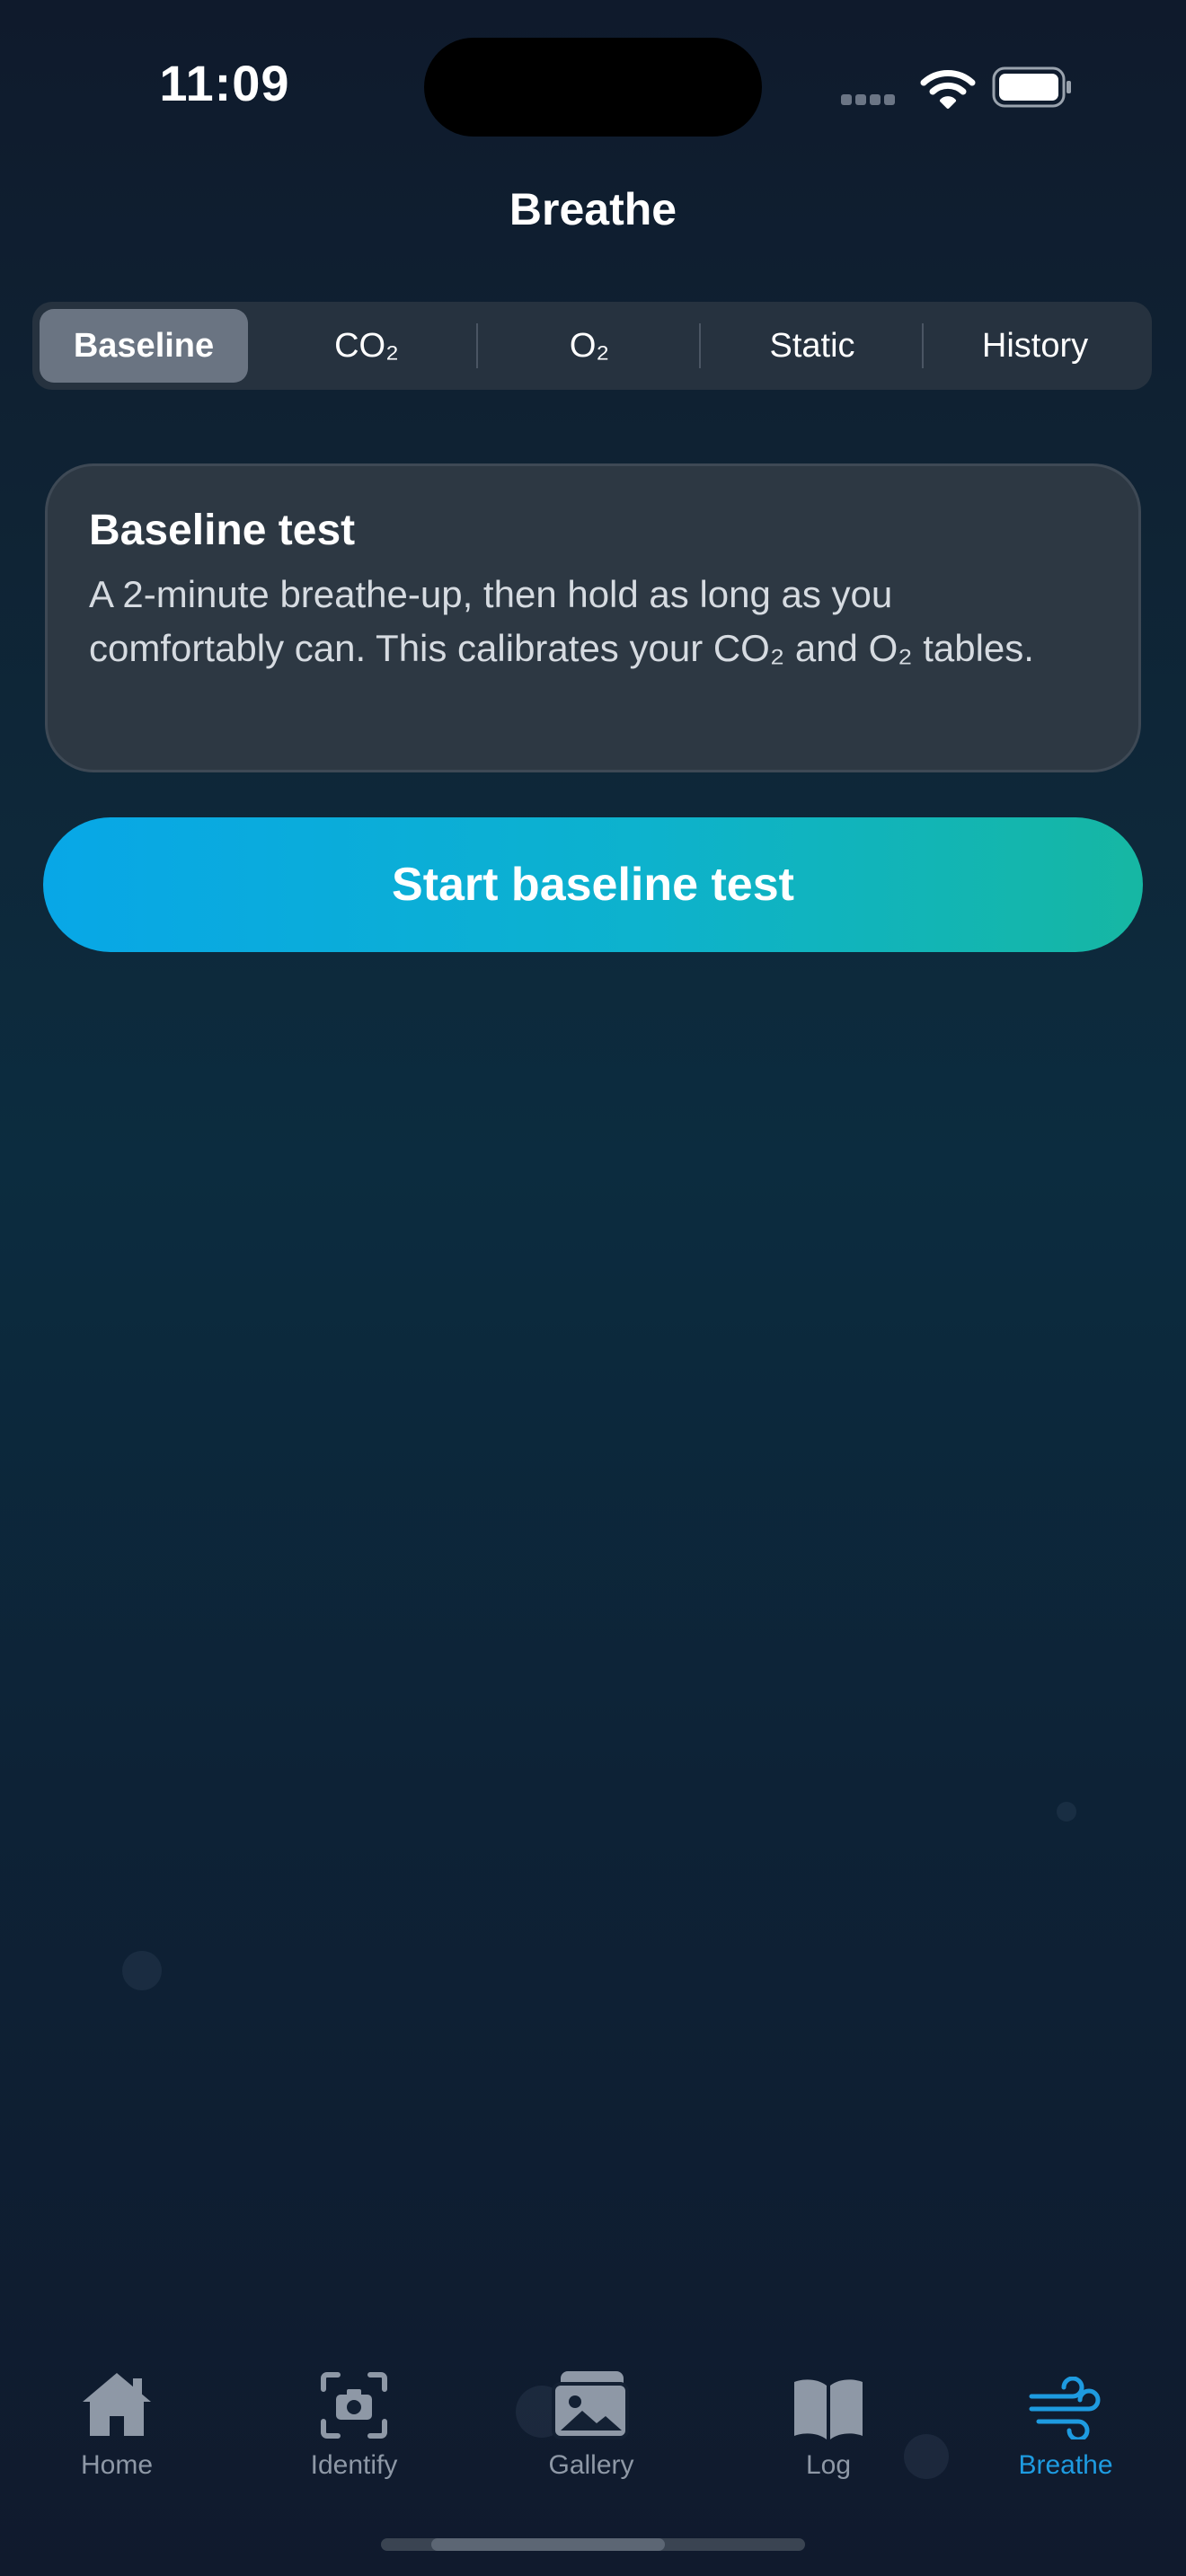  Describe the element at coordinates (1065, 2465) in the screenshot. I see `tab-label: Breathe` at that location.